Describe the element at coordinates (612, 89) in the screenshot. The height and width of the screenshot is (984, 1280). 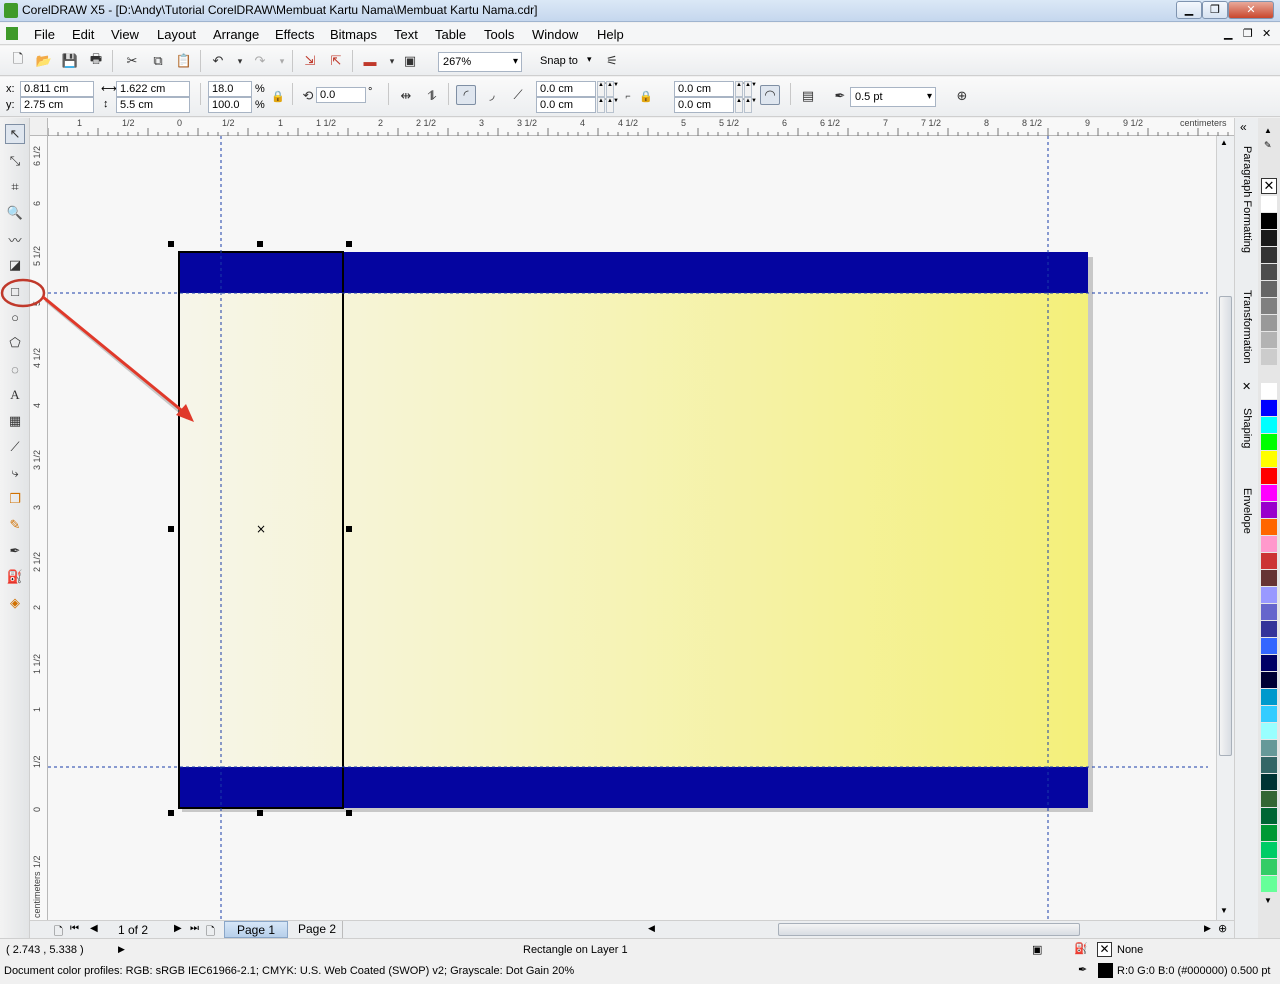
I see `corner-tl-spinner-2: ▲▼` at that location.